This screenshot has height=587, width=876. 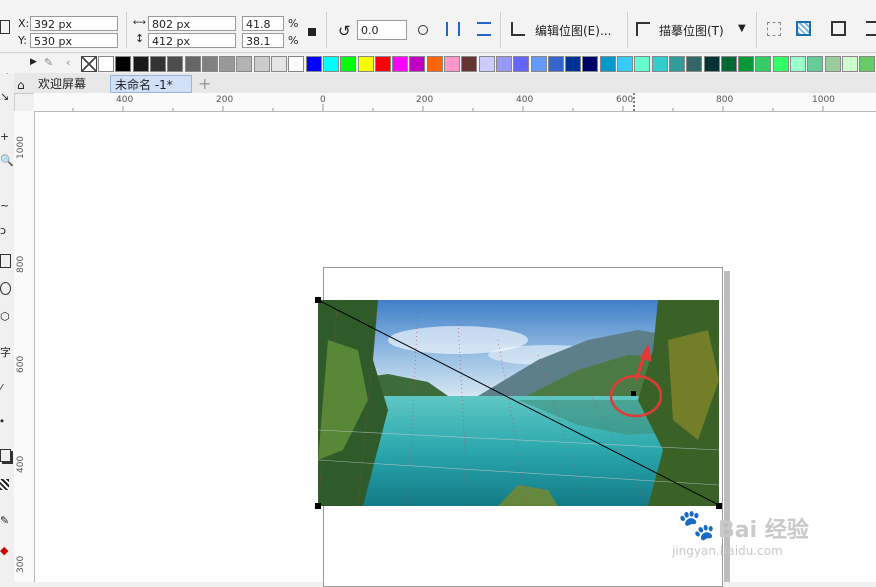 What do you see at coordinates (21, 85) in the screenshot?
I see `home-icon: ⌂` at bounding box center [21, 85].